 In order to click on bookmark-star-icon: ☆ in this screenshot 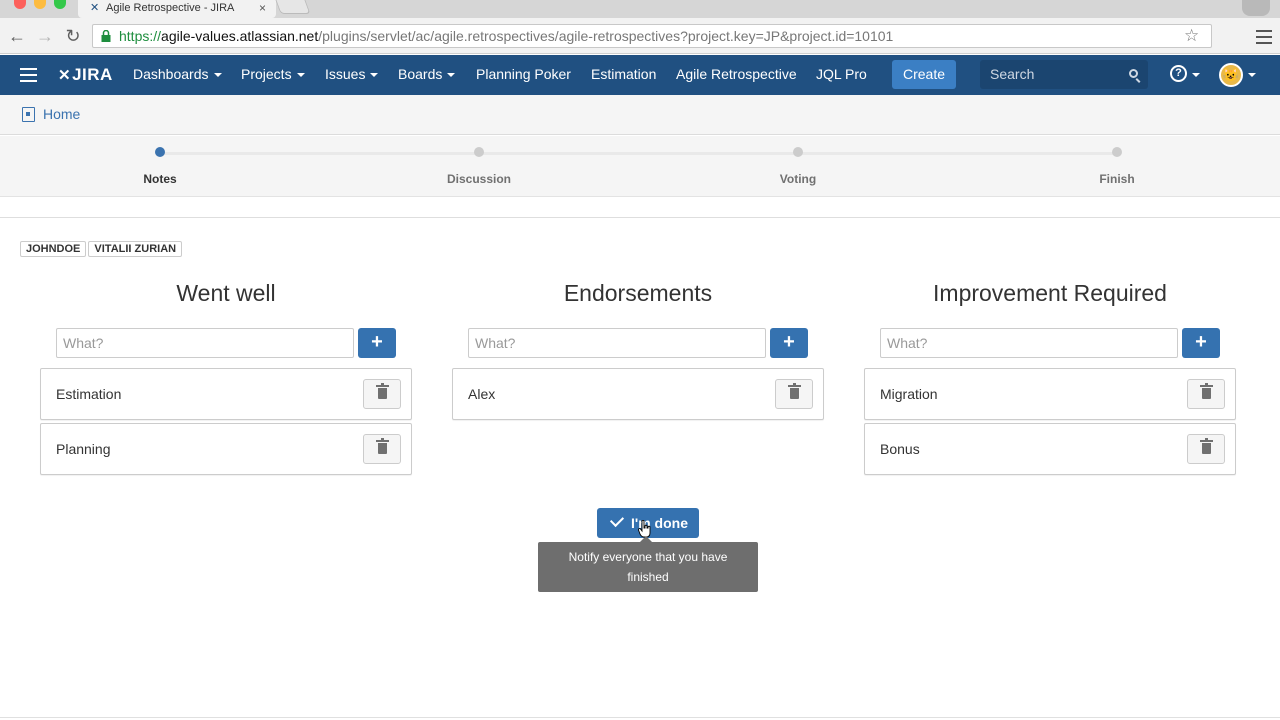, I will do `click(1191, 36)`.